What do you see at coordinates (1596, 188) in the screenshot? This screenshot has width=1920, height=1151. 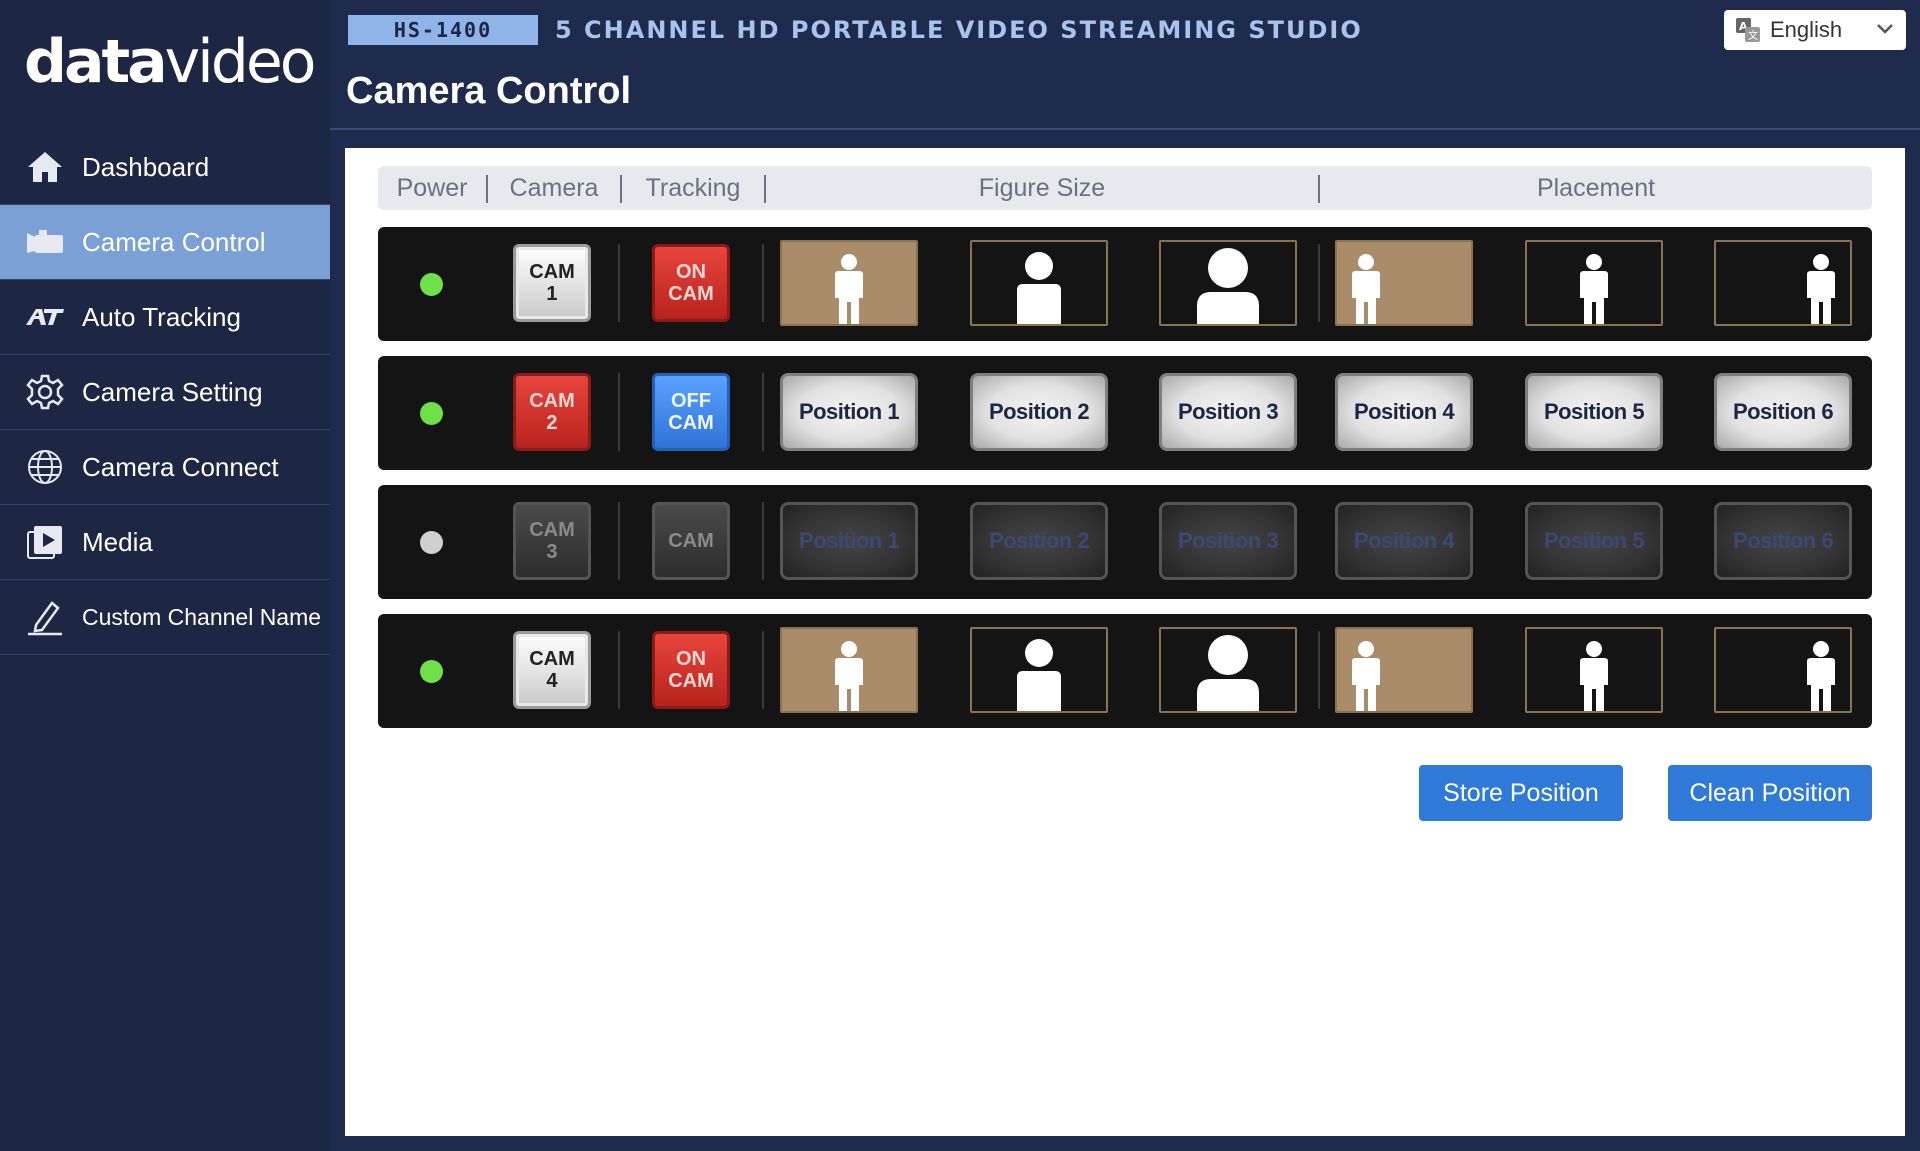 I see `column-placement: Placement` at bounding box center [1596, 188].